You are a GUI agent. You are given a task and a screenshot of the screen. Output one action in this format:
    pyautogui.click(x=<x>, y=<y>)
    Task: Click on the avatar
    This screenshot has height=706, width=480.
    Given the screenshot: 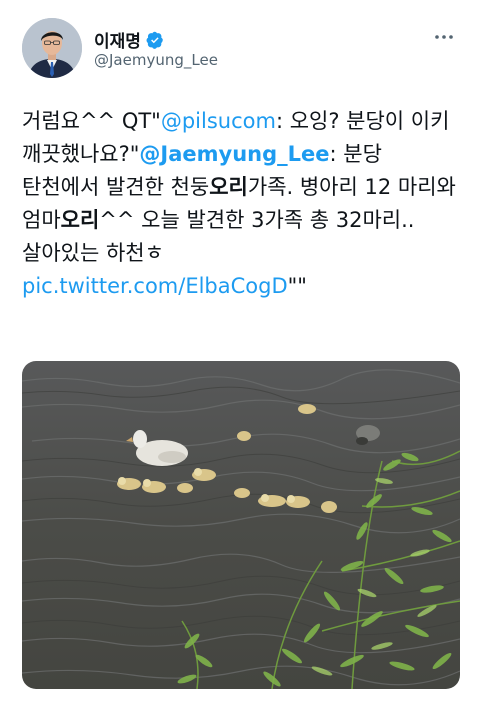 What is the action you would take?
    pyautogui.click(x=52, y=48)
    